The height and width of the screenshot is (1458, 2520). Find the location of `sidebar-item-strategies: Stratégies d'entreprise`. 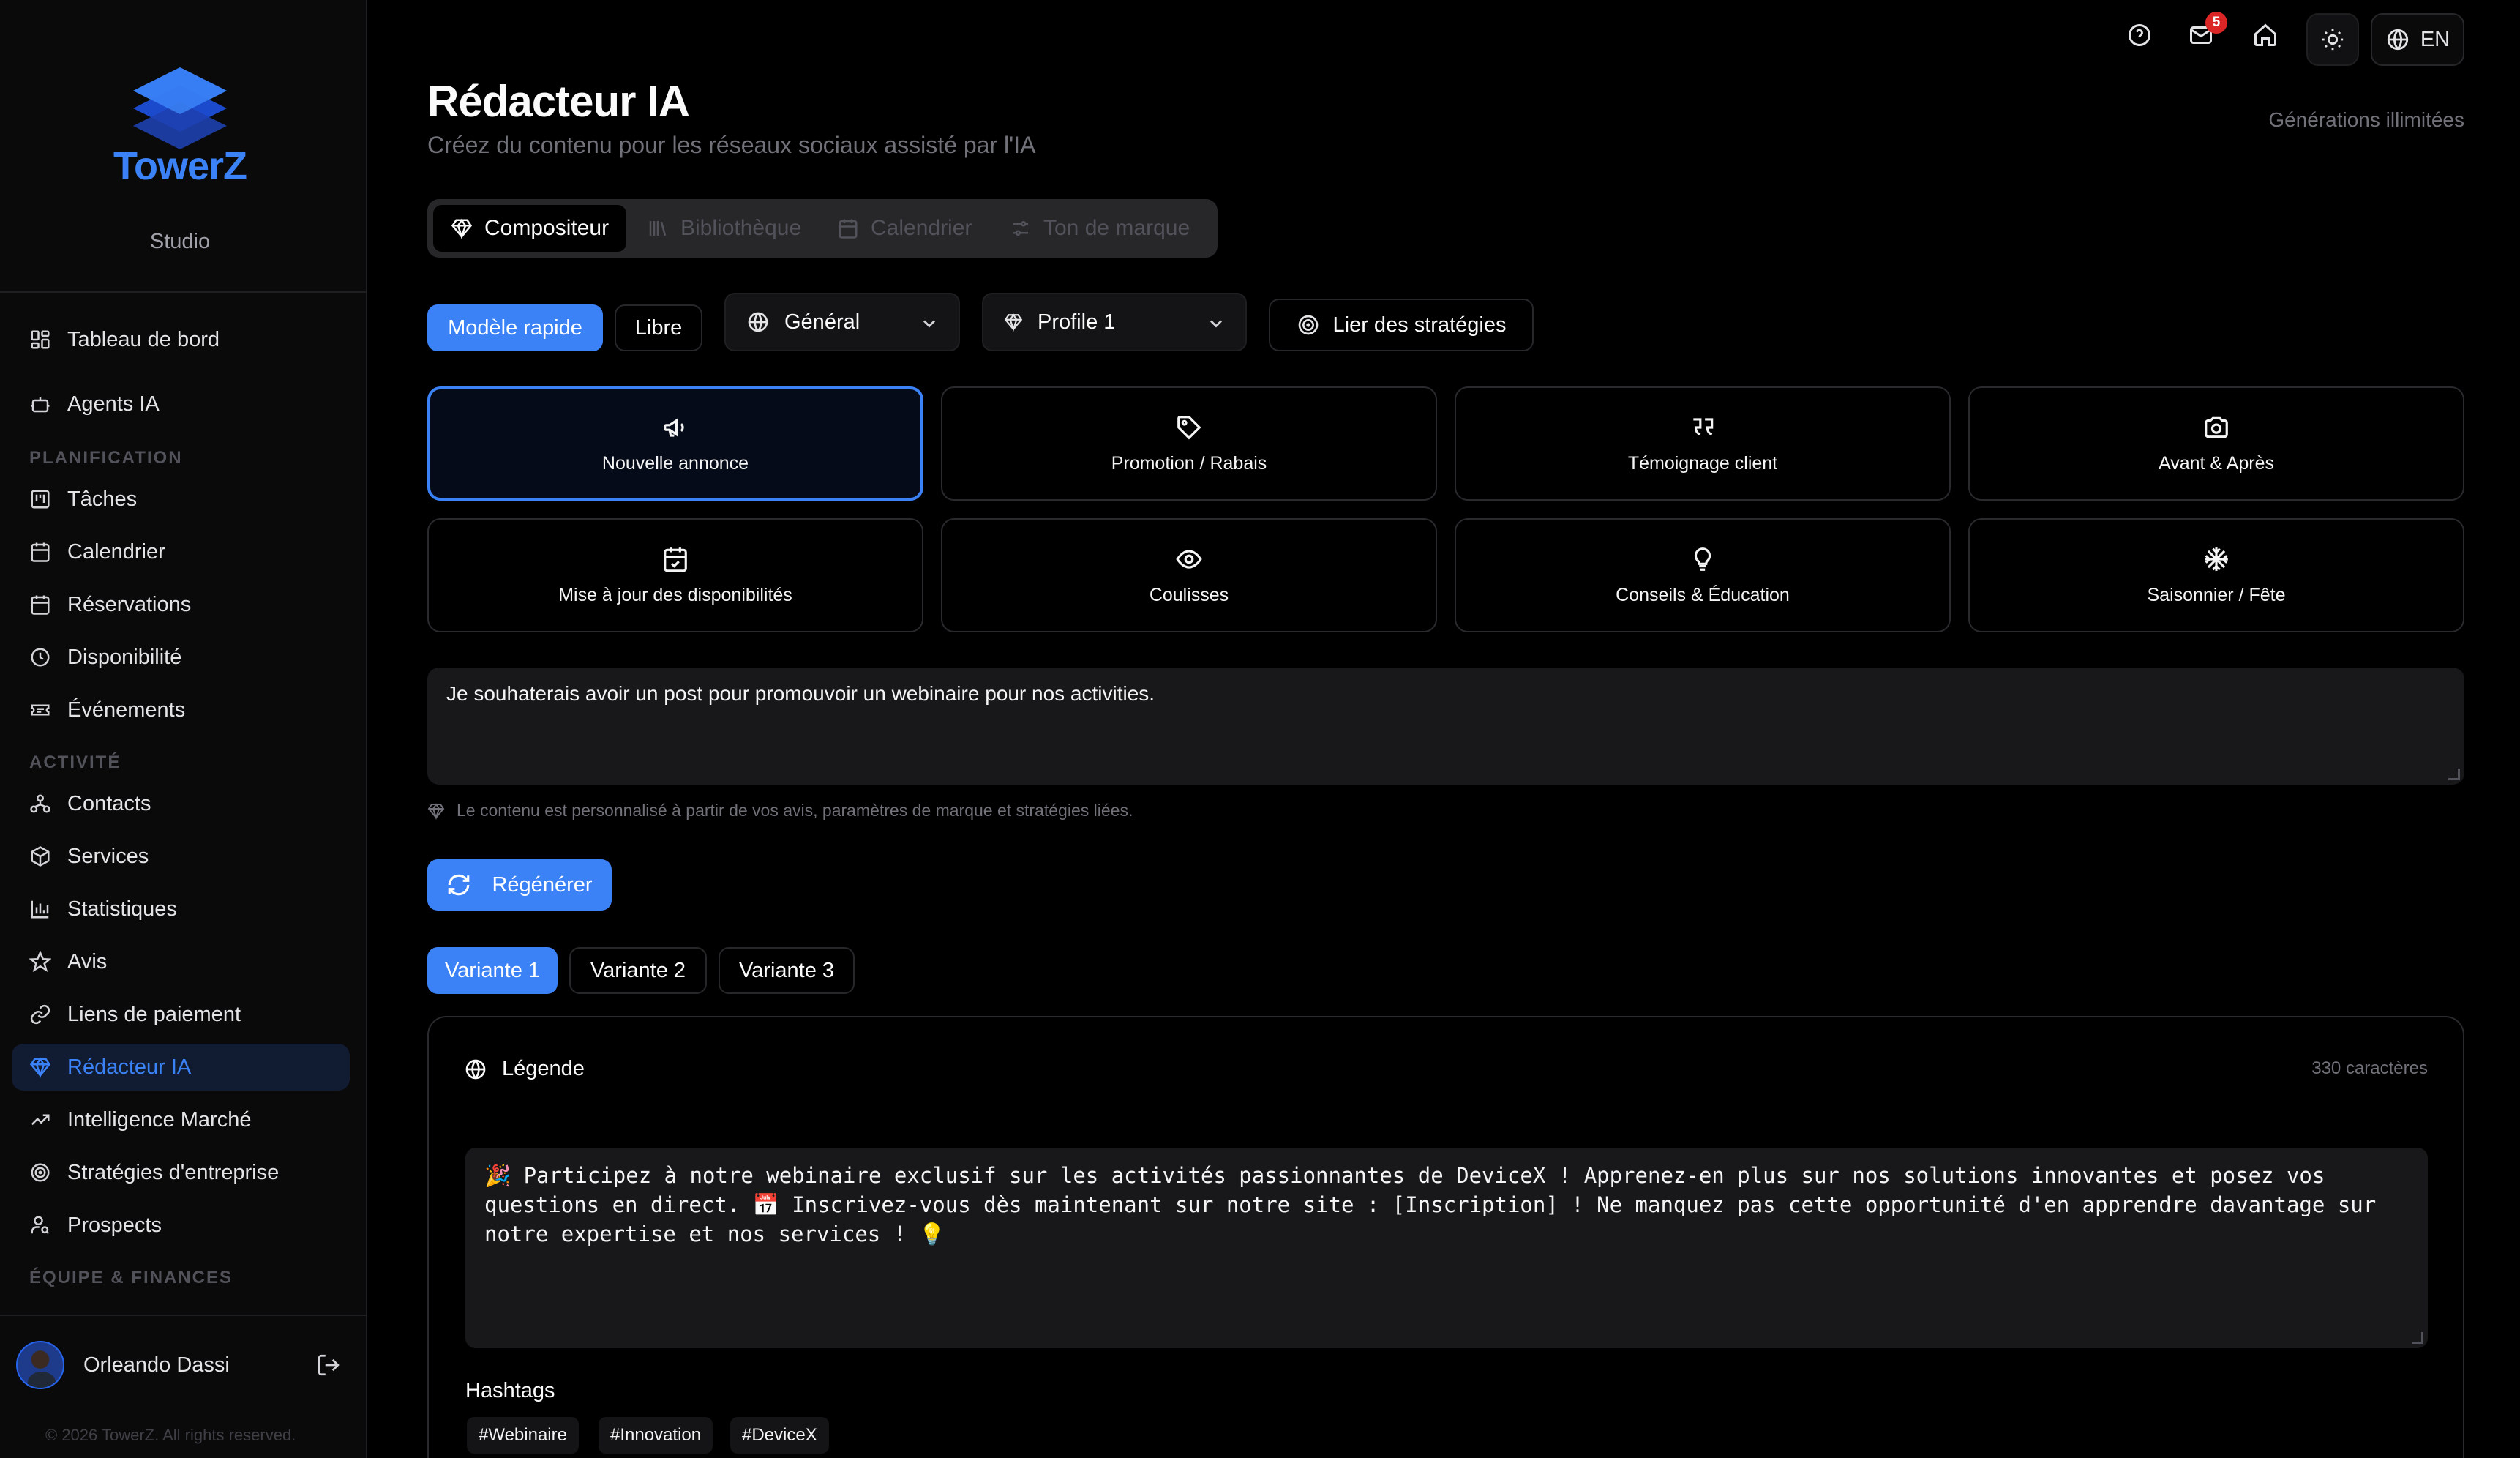

sidebar-item-strategies: Stratégies d'entreprise is located at coordinates (181, 1172).